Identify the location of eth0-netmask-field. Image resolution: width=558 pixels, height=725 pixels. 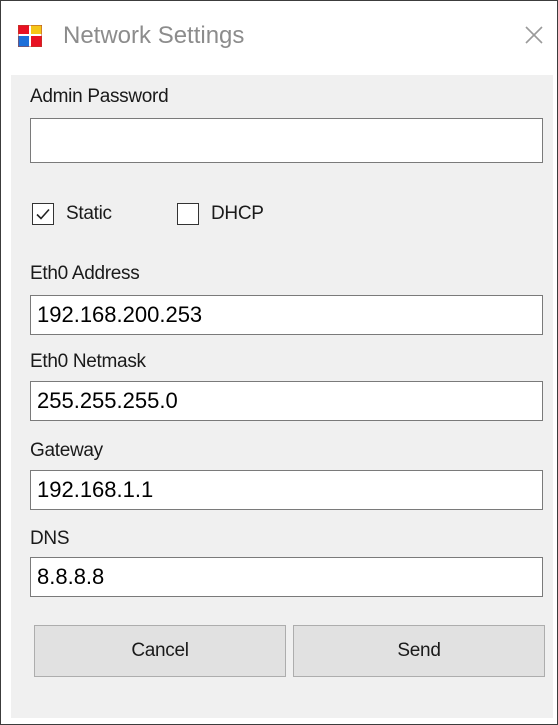
(286, 401).